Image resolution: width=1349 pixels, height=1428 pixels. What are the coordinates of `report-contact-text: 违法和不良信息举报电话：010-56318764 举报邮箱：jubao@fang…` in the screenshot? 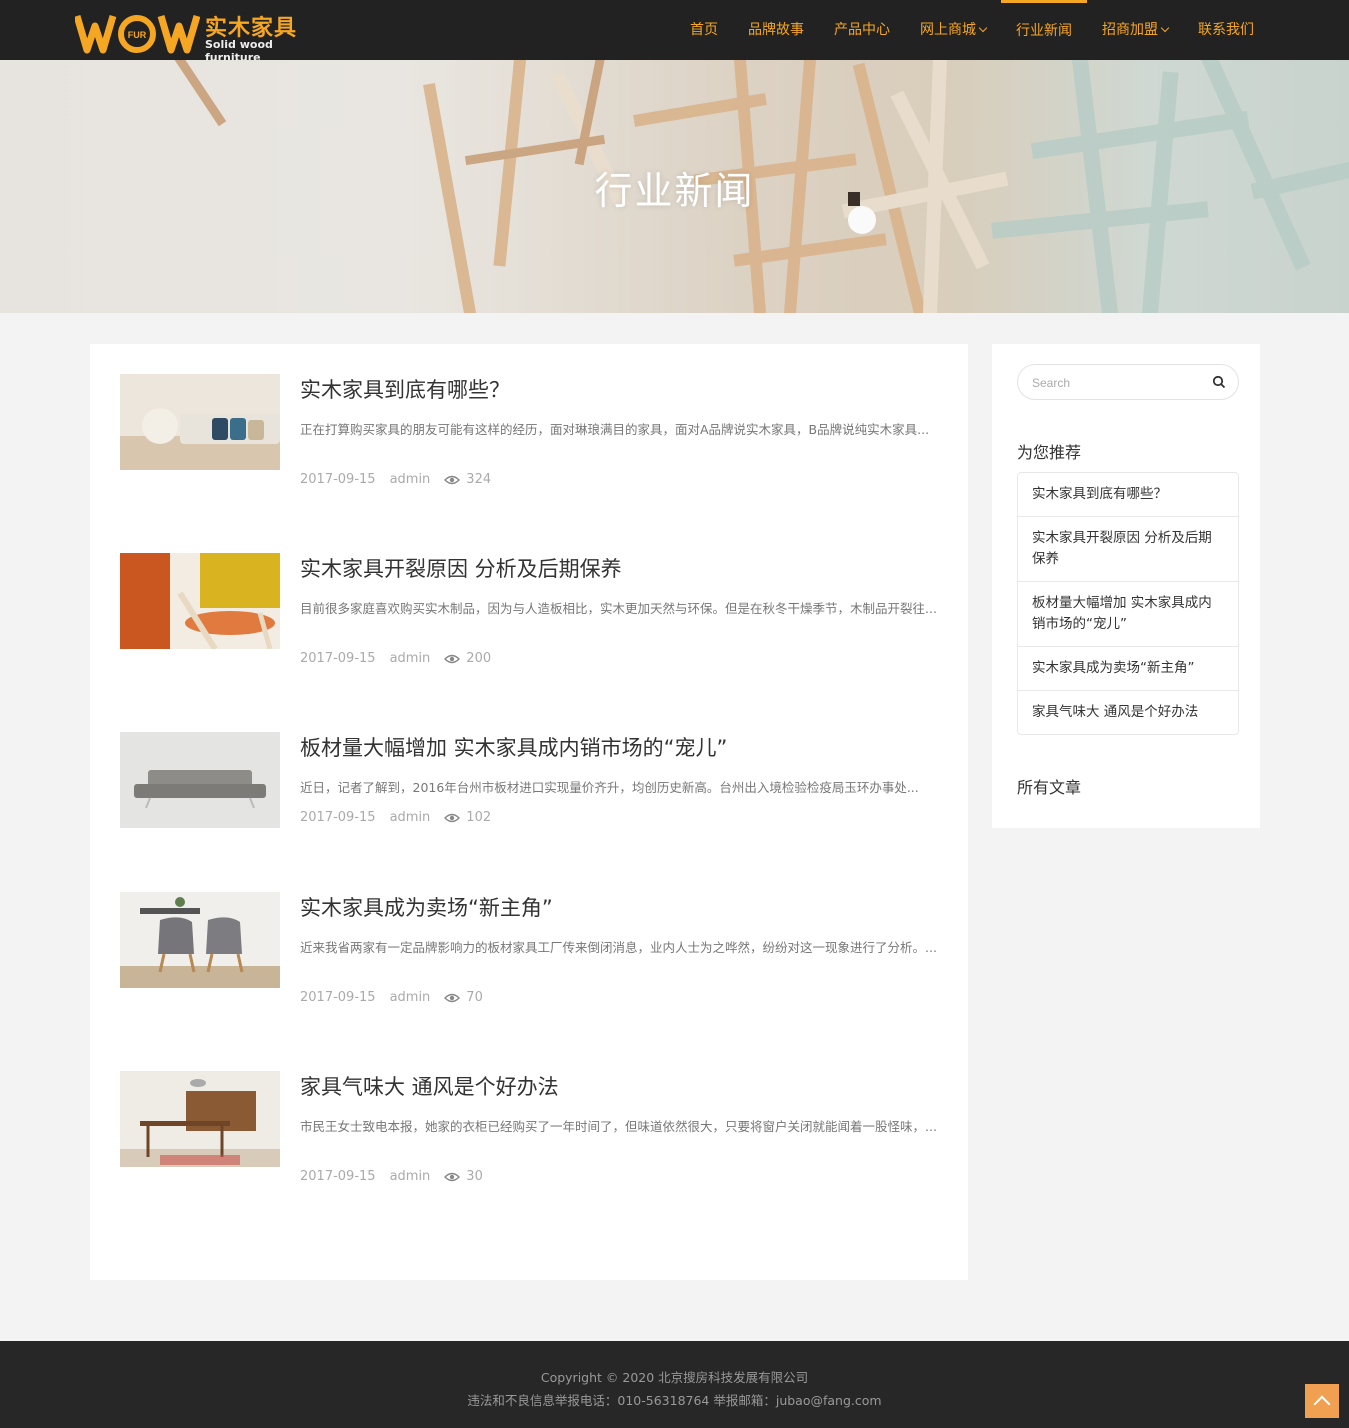 It's located at (674, 1400).